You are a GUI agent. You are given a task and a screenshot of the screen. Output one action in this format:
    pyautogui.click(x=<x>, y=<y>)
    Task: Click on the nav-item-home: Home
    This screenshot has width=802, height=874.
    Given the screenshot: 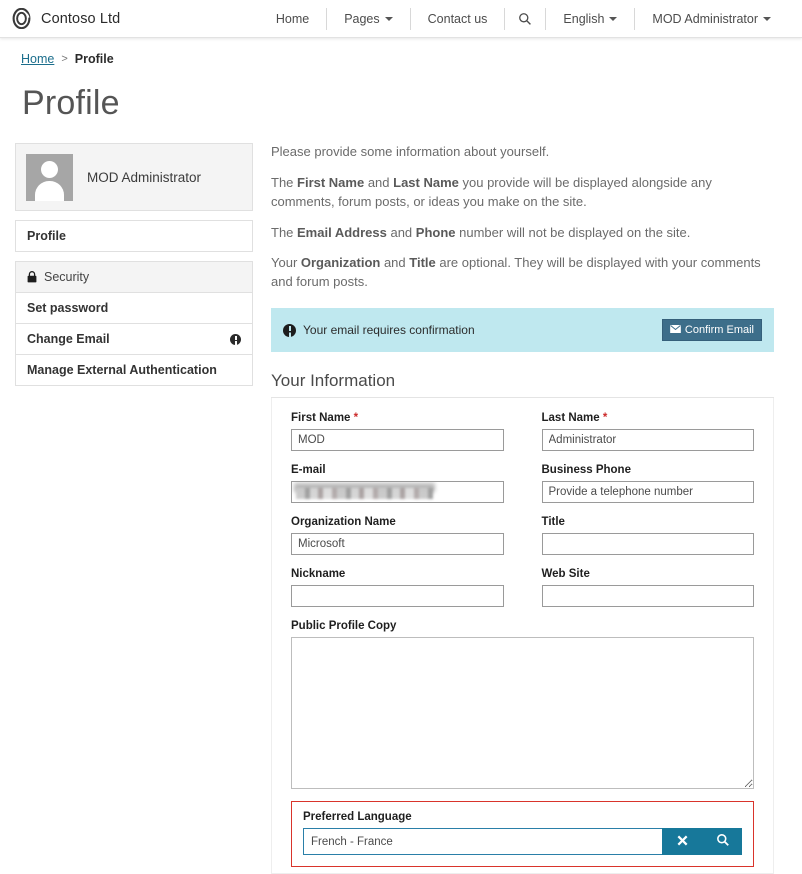 What is the action you would take?
    pyautogui.click(x=292, y=19)
    